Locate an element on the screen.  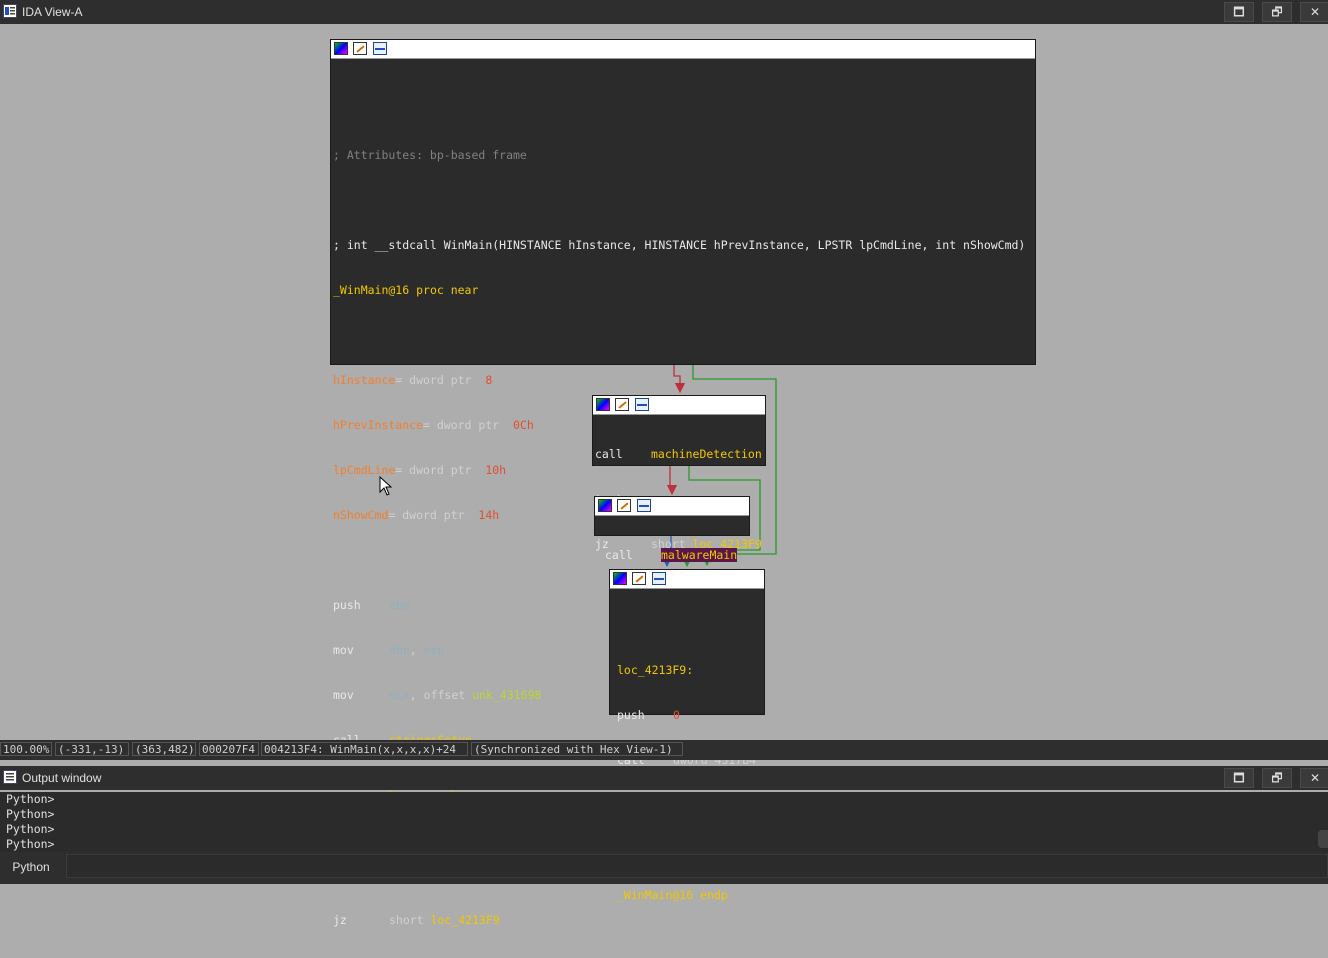
output-window-titlebar: Output window 🗖 🗗 ✕ is located at coordinates (664, 778).